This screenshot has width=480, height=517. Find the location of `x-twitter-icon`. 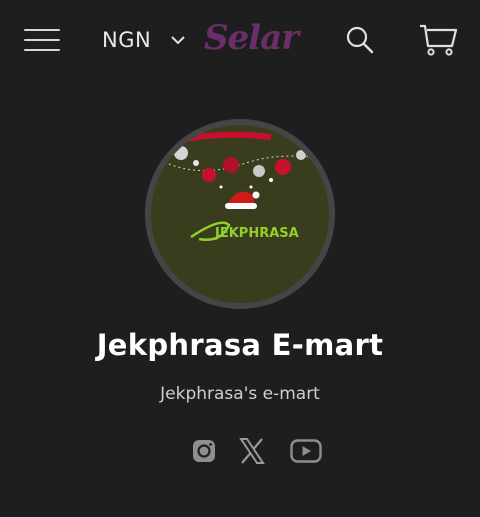

x-twitter-icon is located at coordinates (252, 451).